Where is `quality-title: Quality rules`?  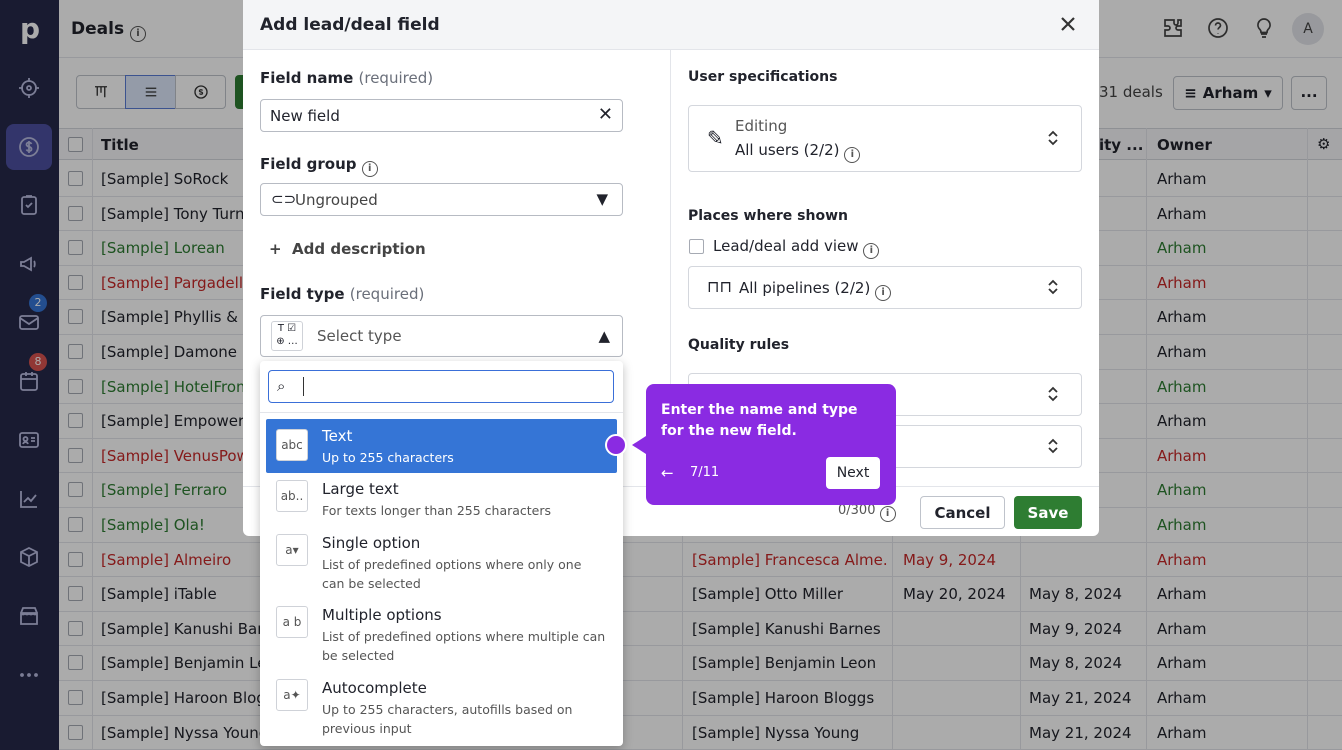 quality-title: Quality rules is located at coordinates (739, 345).